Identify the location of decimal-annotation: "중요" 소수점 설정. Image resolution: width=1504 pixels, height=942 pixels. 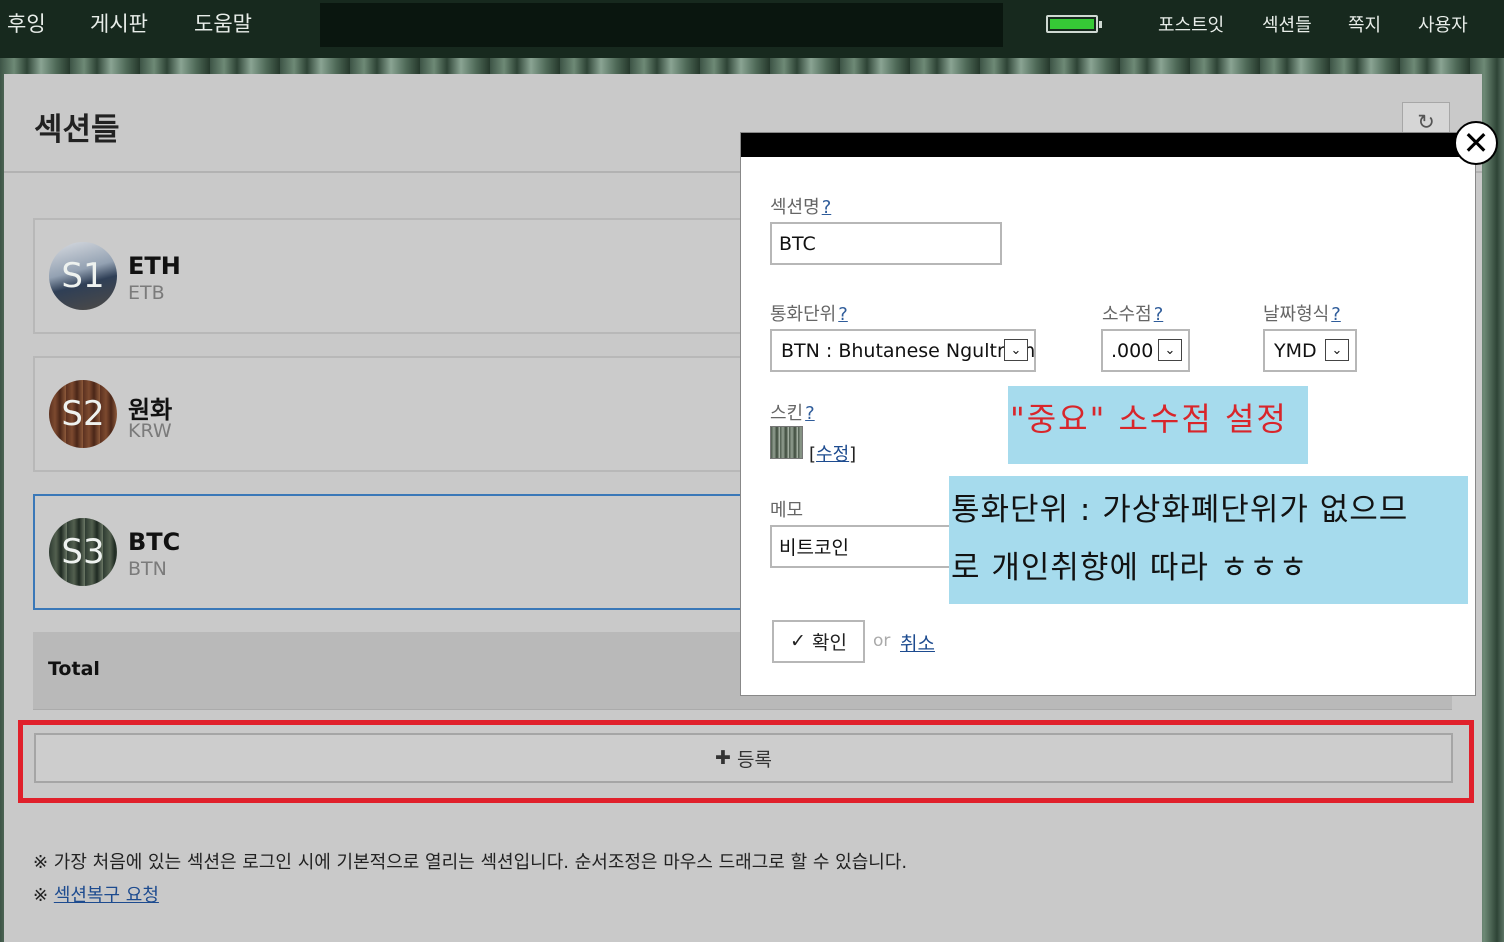
(1158, 425).